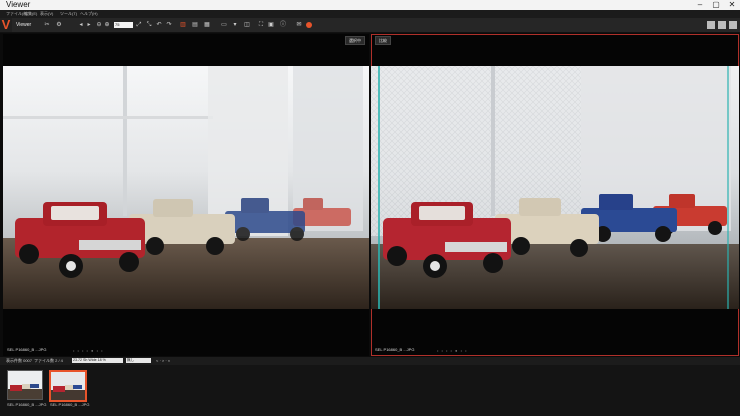  Describe the element at coordinates (89, 14) in the screenshot. I see `menu-help: ヘルプ(H)` at that location.